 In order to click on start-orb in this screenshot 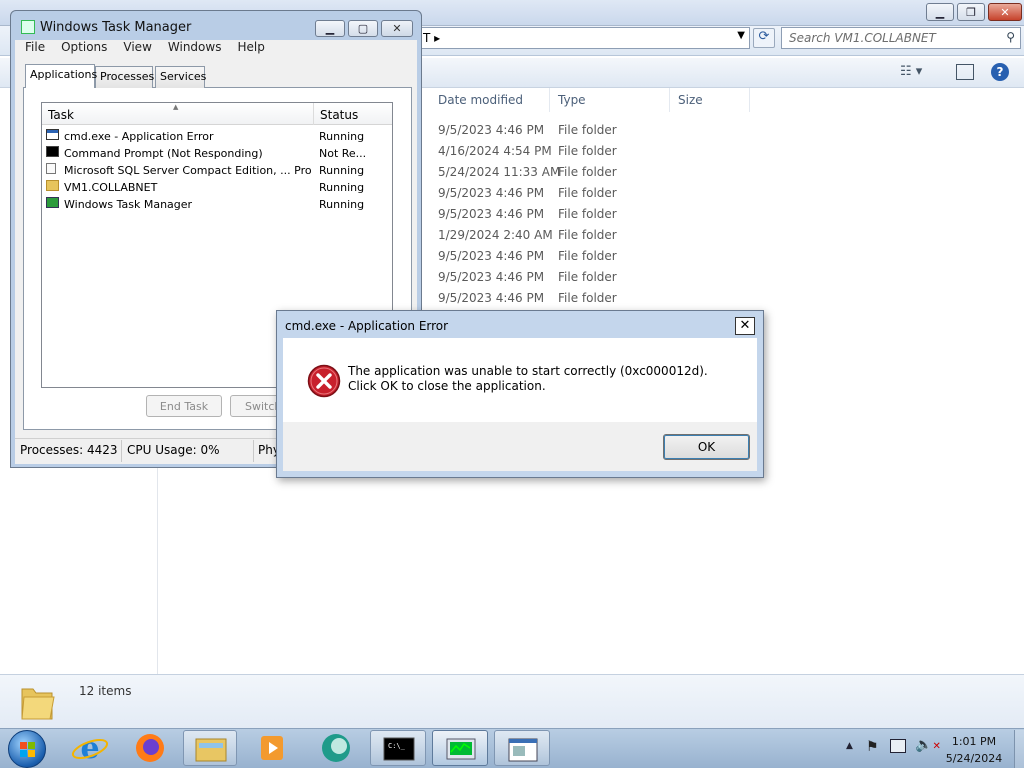, I will do `click(27, 749)`.